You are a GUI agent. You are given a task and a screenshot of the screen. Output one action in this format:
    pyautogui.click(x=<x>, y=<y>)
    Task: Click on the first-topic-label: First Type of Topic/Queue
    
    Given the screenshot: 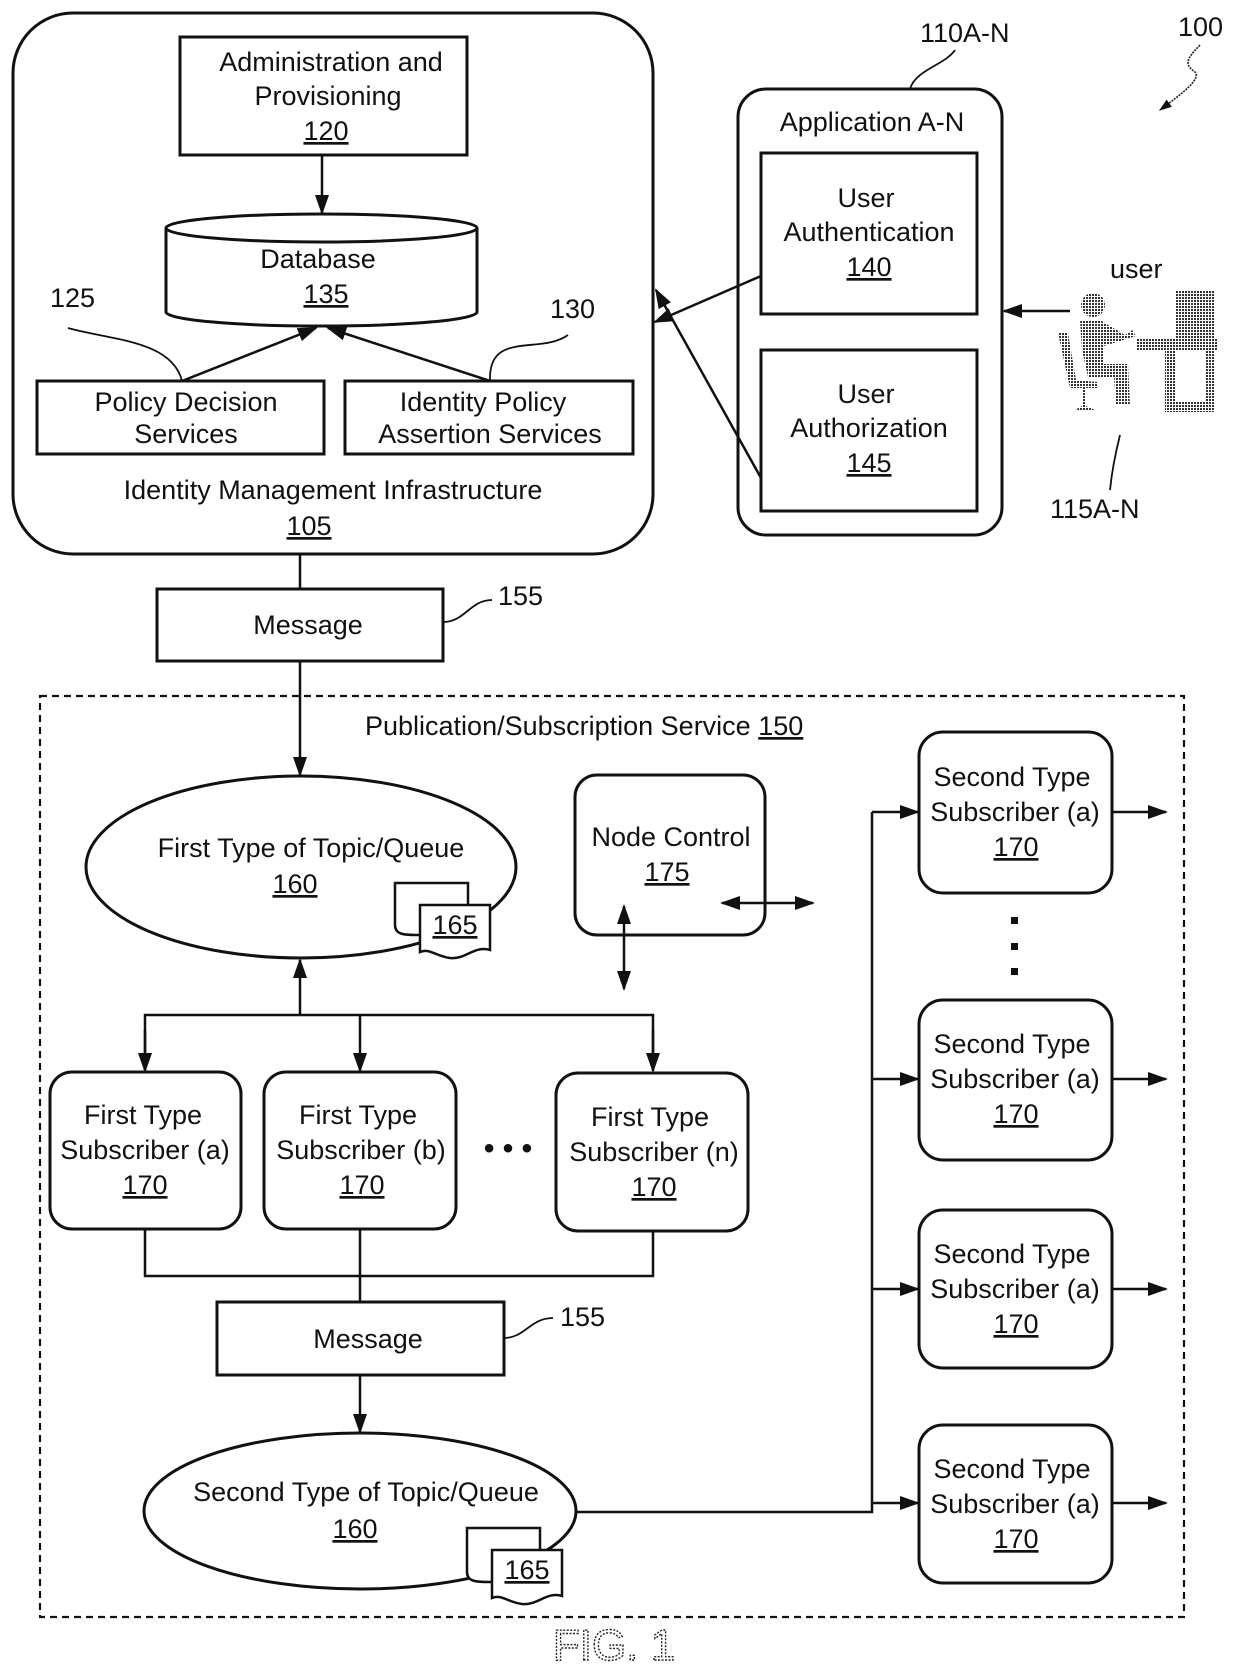 What is the action you would take?
    pyautogui.click(x=311, y=848)
    